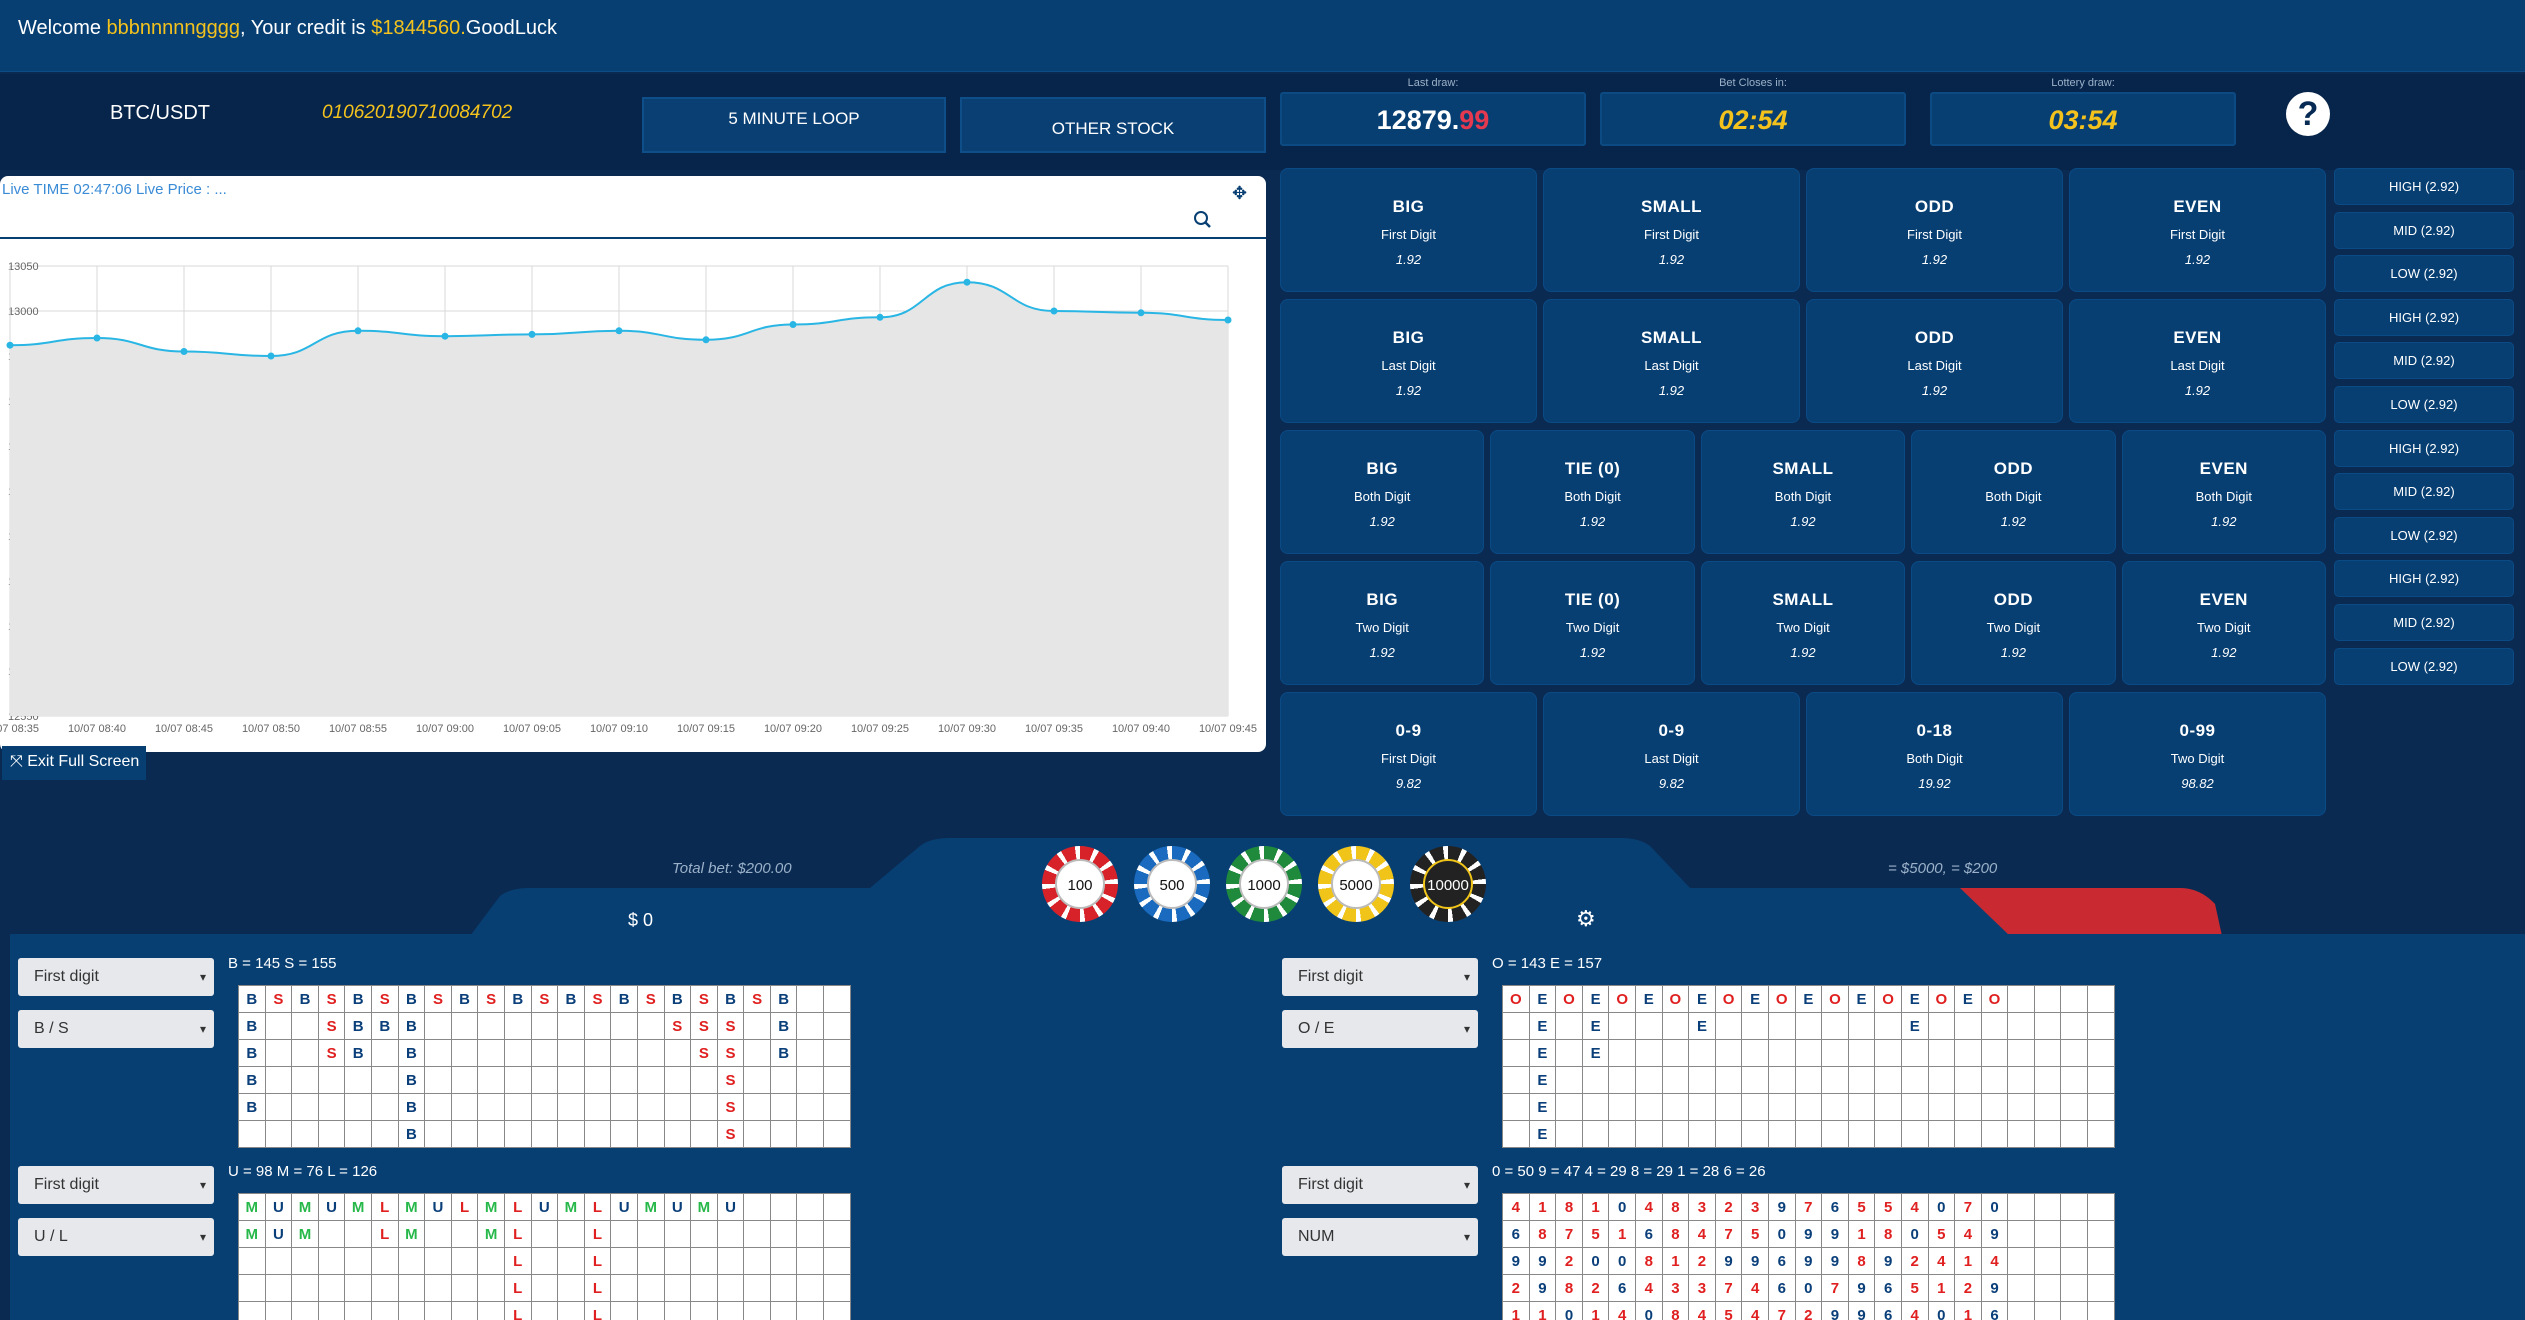 The image size is (2525, 1320). Describe the element at coordinates (1803, 623) in the screenshot. I see `bet-tile-small-two-digit: SMALL Two Digit 1.92` at that location.